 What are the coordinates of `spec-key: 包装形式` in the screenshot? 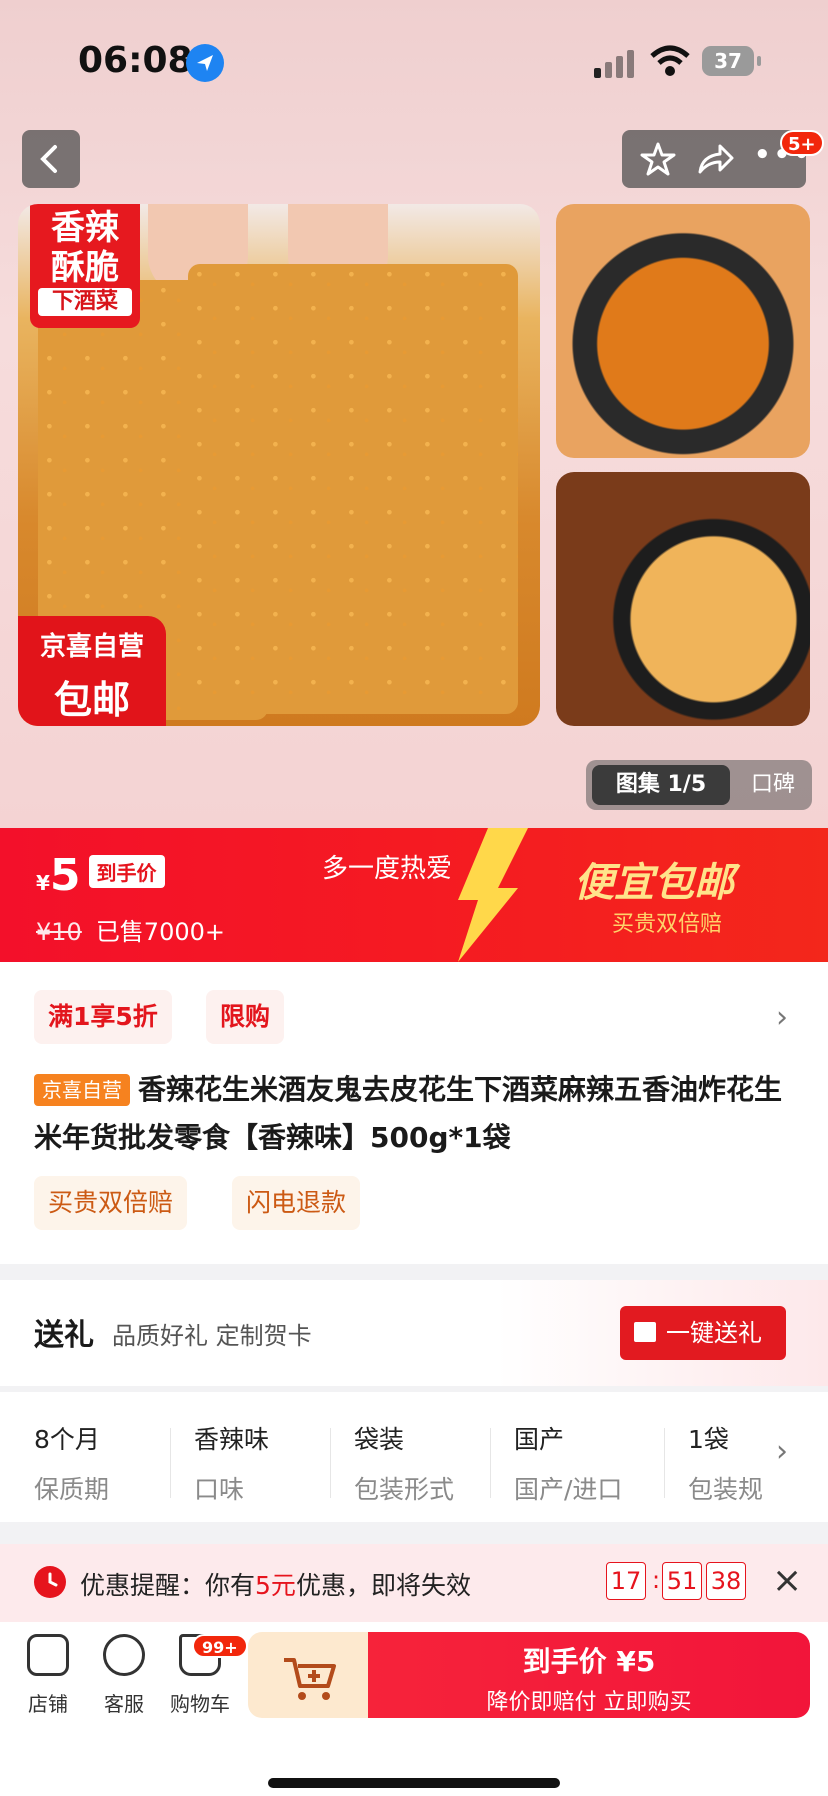 It's located at (404, 1489).